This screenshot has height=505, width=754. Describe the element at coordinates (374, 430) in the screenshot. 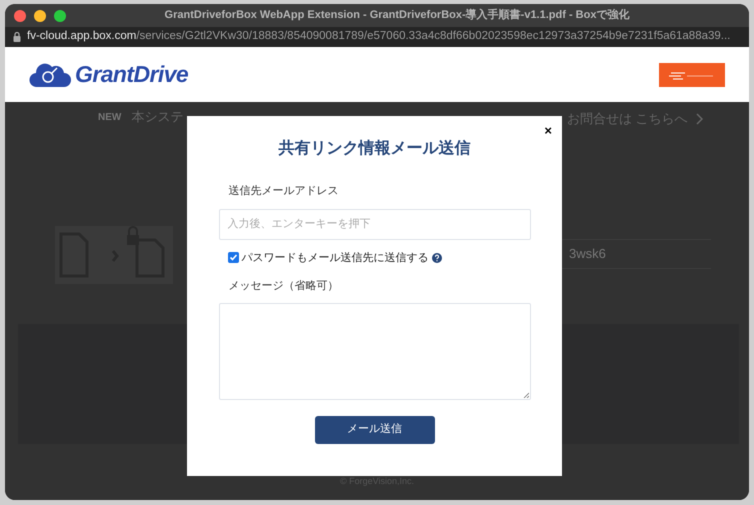

I see `send-email-button: メール送信` at that location.